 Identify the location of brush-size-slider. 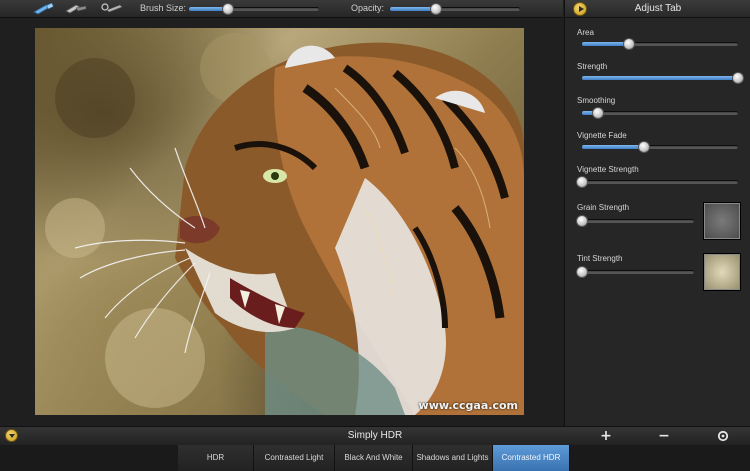
(254, 9).